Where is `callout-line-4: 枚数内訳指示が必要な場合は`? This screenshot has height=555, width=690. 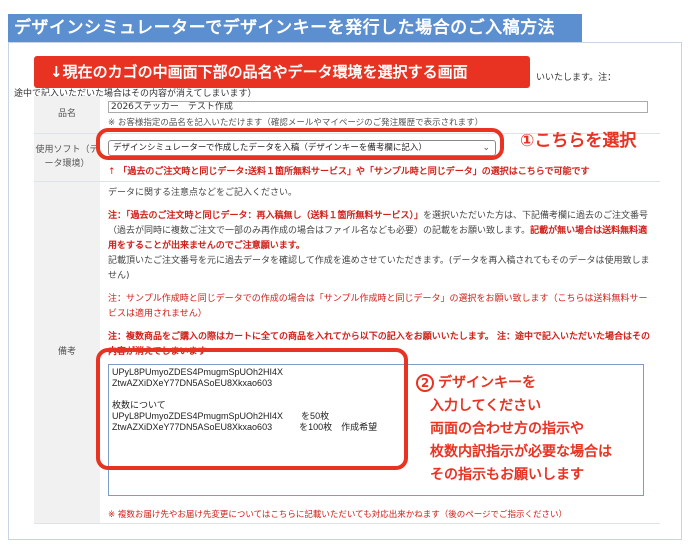 callout-line-4: 枚数内訳指示が必要な場合は is located at coordinates (521, 452).